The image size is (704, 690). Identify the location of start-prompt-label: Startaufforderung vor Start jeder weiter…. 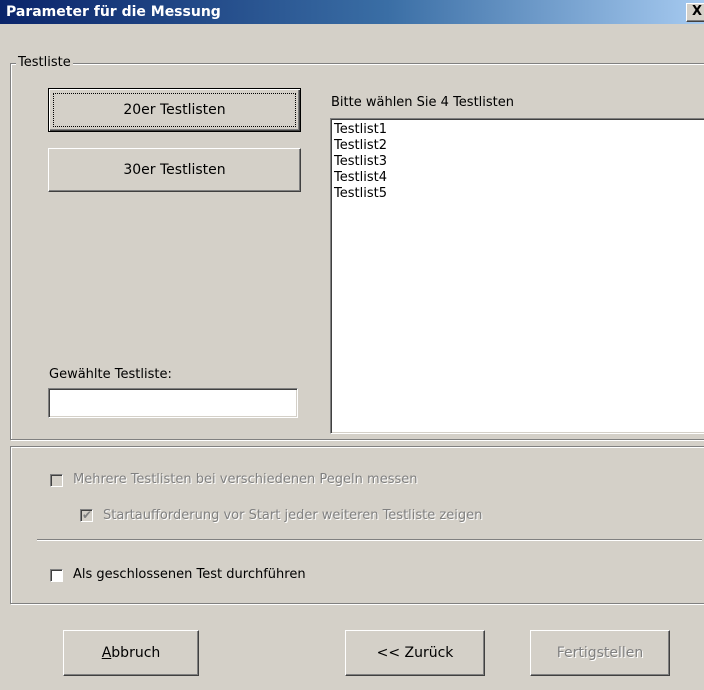
(293, 515).